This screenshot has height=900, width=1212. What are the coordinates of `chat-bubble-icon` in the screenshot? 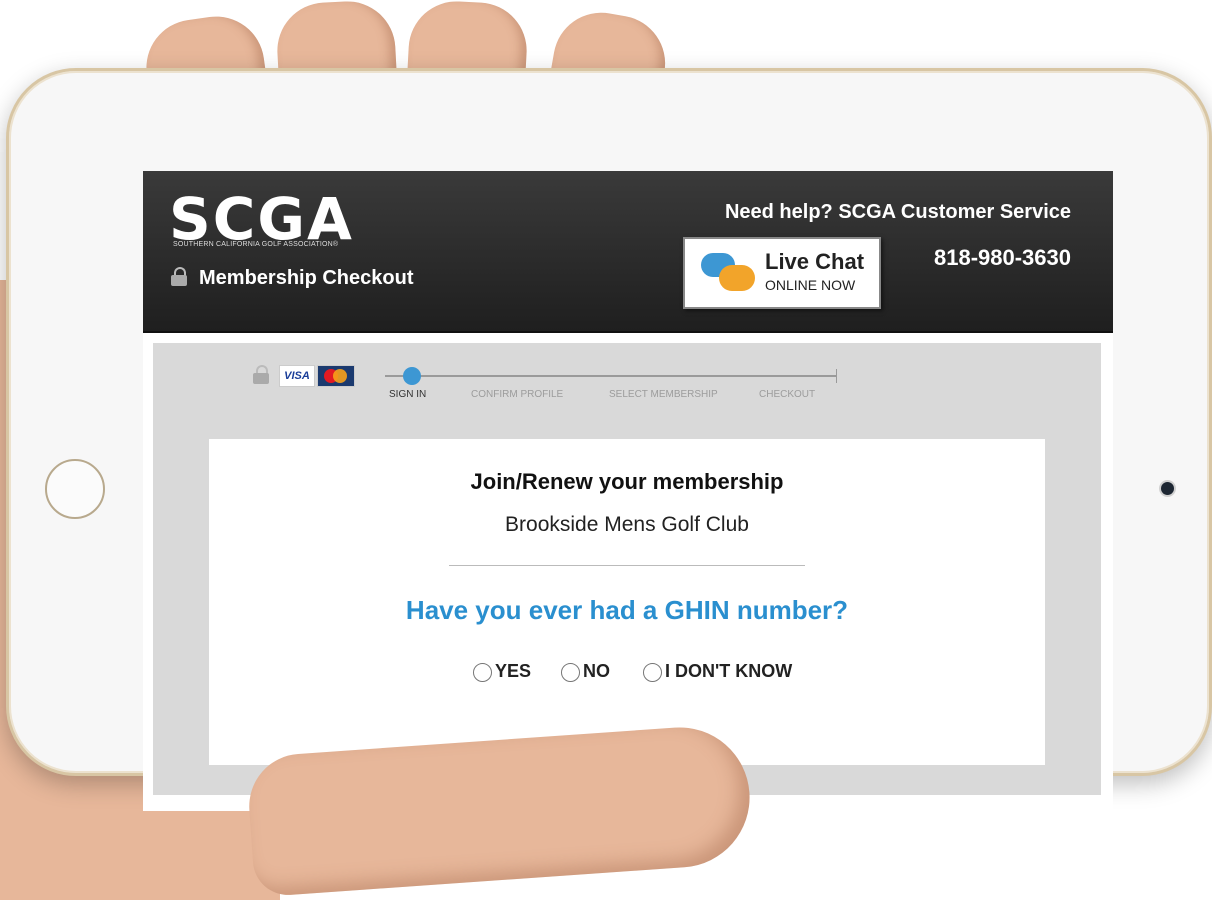 It's located at (729, 274).